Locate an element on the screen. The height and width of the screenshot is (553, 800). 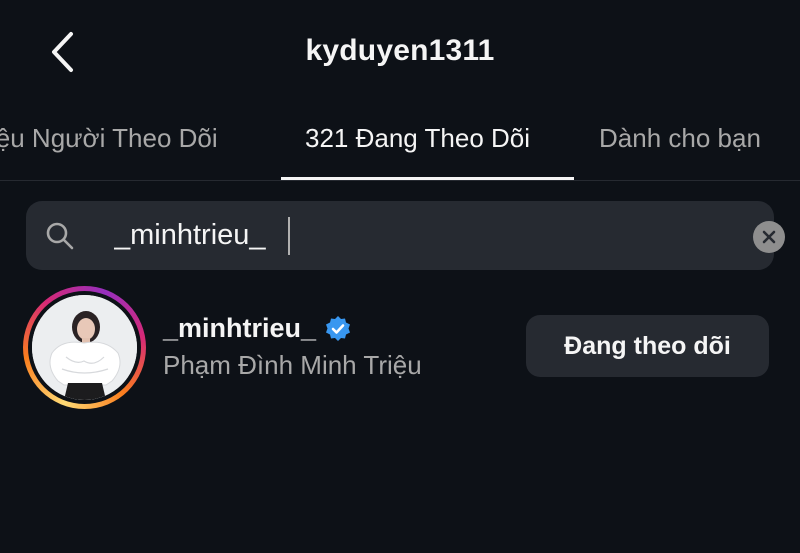
verified-badge-icon is located at coordinates (338, 328).